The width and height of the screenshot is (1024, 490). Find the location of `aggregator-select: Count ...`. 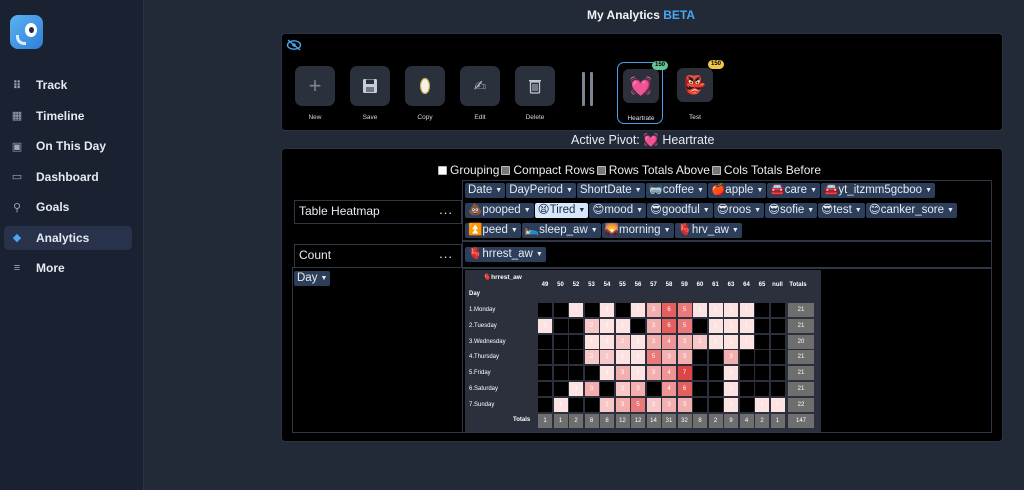

aggregator-select: Count ... is located at coordinates (378, 256).